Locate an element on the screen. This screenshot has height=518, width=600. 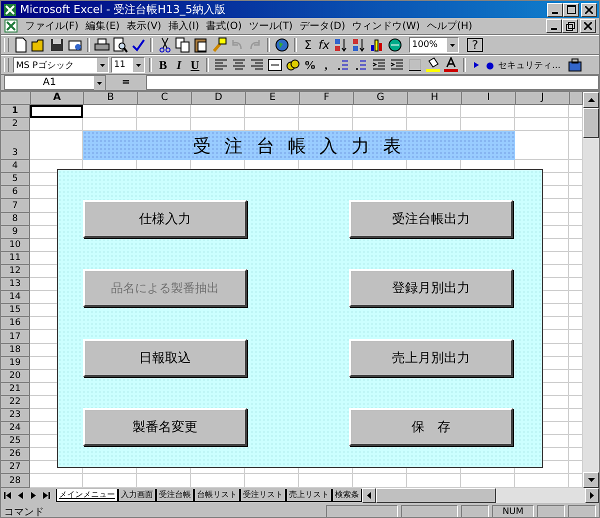
menu-item: 書式(O) is located at coordinates (224, 26).